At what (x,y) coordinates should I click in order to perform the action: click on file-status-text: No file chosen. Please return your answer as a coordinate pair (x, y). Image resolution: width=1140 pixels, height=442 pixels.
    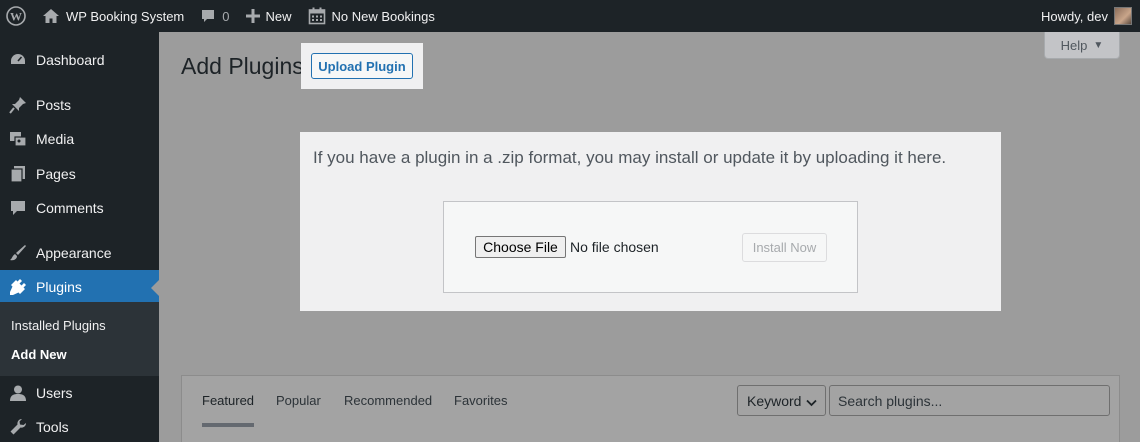
    Looking at the image, I should click on (614, 247).